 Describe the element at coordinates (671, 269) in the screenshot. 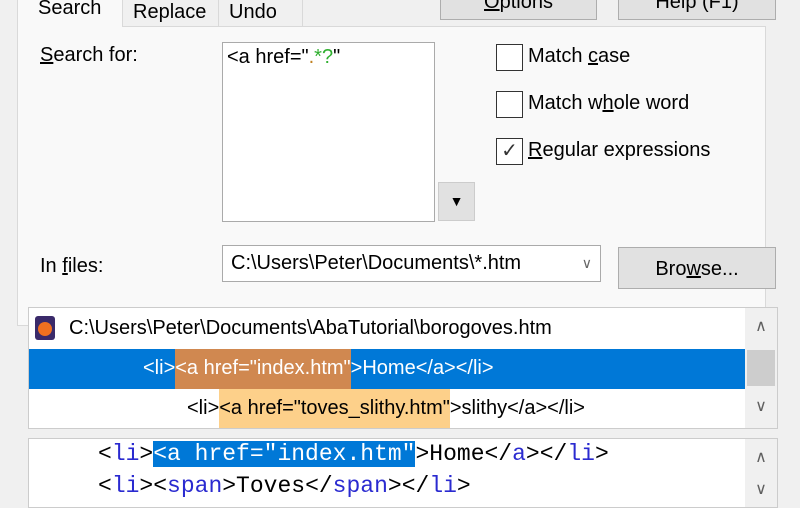

I see `t: Bro` at that location.